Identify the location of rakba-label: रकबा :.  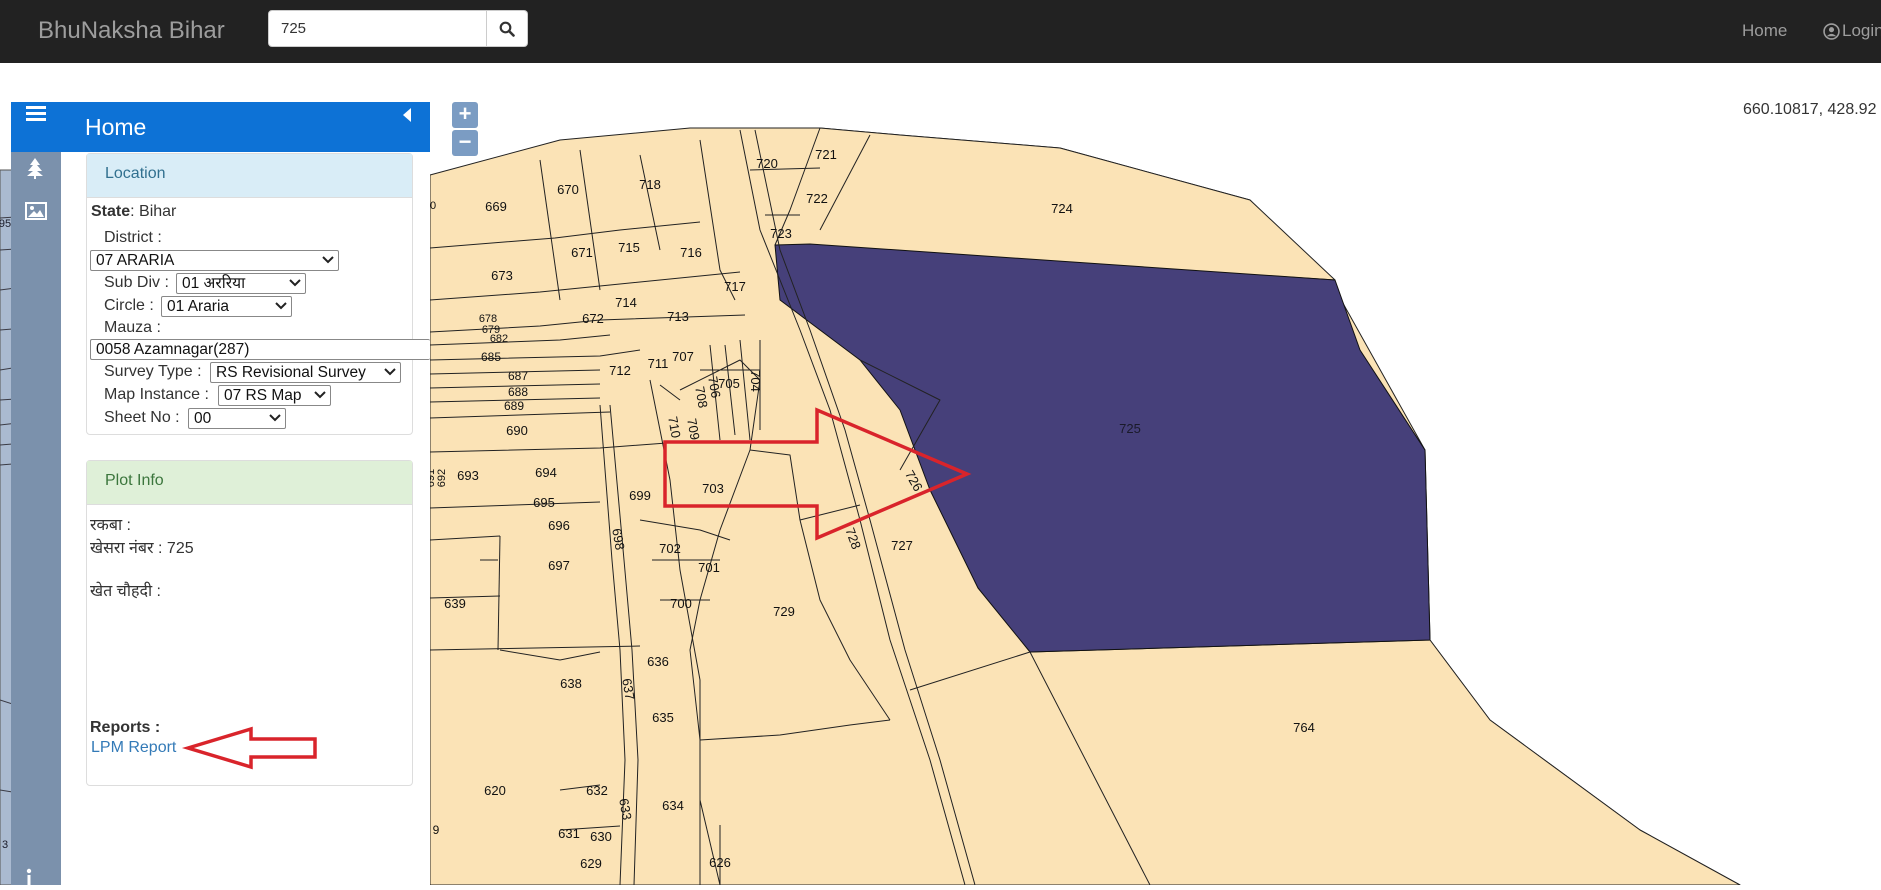
(111, 525).